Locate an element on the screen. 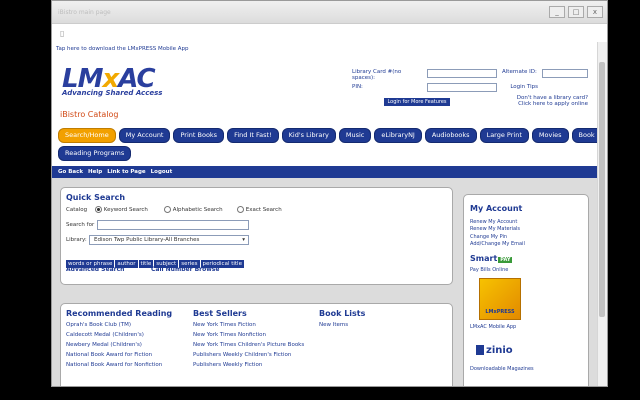 The image size is (640, 400). linkbar-logout: Logout is located at coordinates (162, 172).